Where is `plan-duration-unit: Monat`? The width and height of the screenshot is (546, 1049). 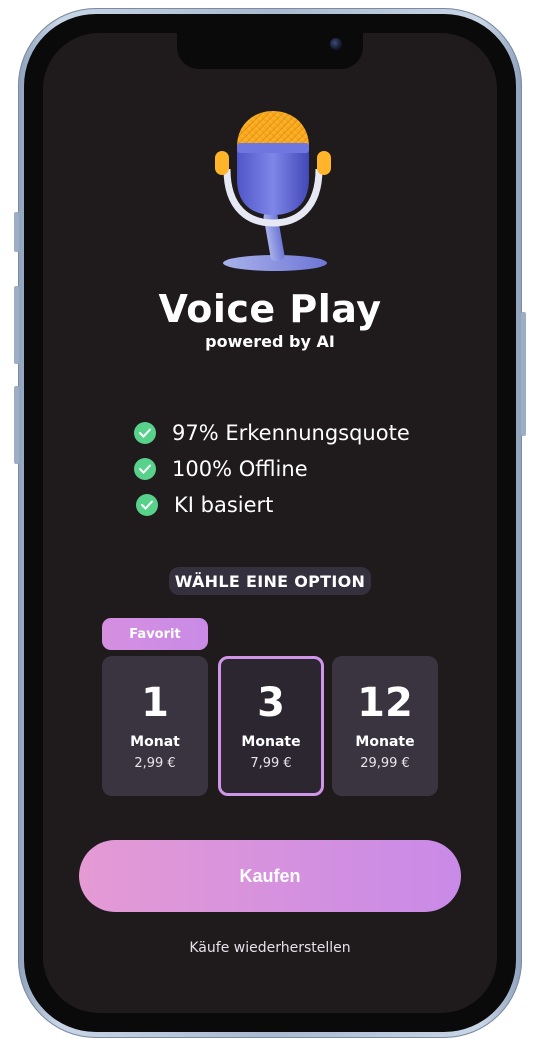 plan-duration-unit: Monat is located at coordinates (155, 742).